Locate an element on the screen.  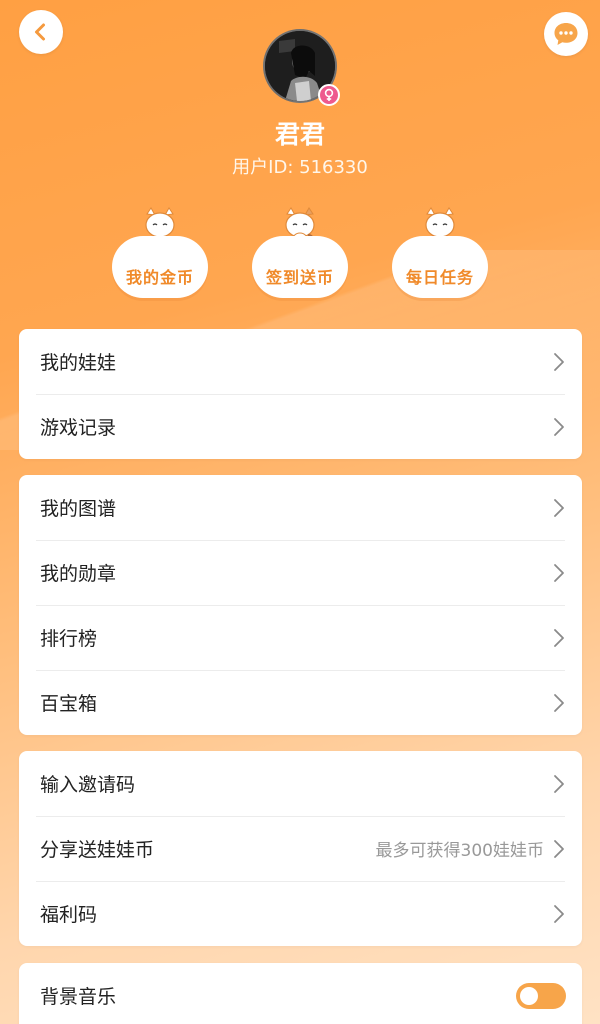
message-button is located at coordinates (566, 34).